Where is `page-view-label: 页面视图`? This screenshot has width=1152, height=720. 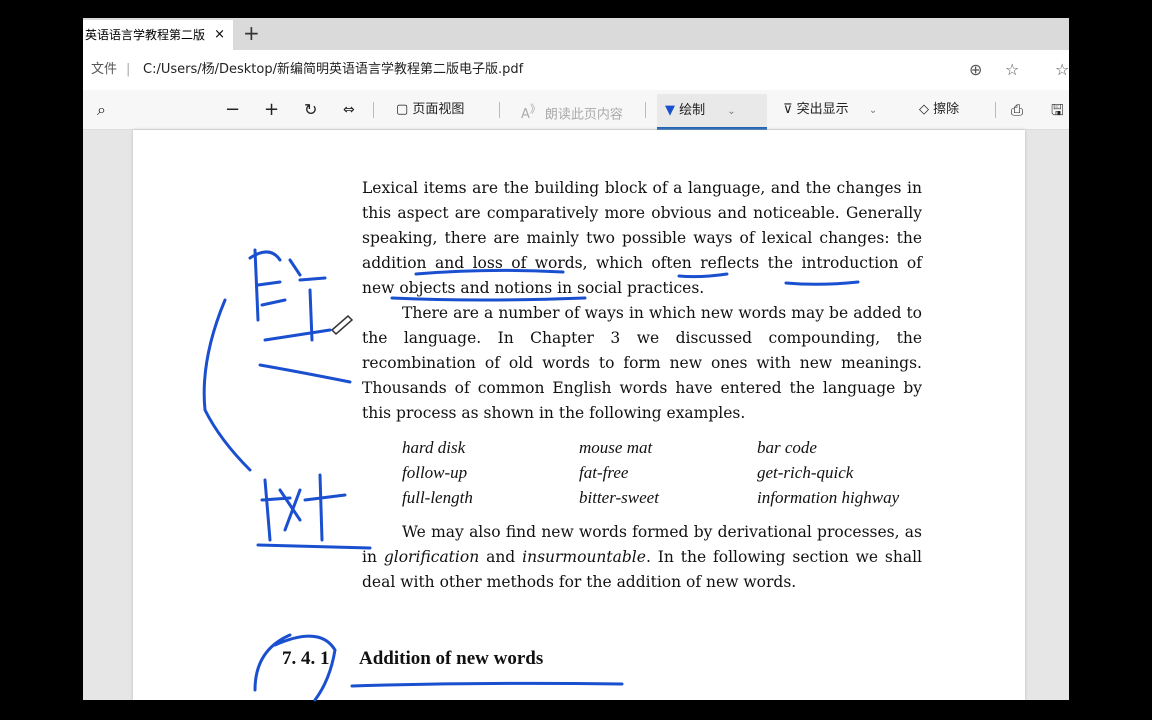
page-view-label: 页面视图 is located at coordinates (438, 109).